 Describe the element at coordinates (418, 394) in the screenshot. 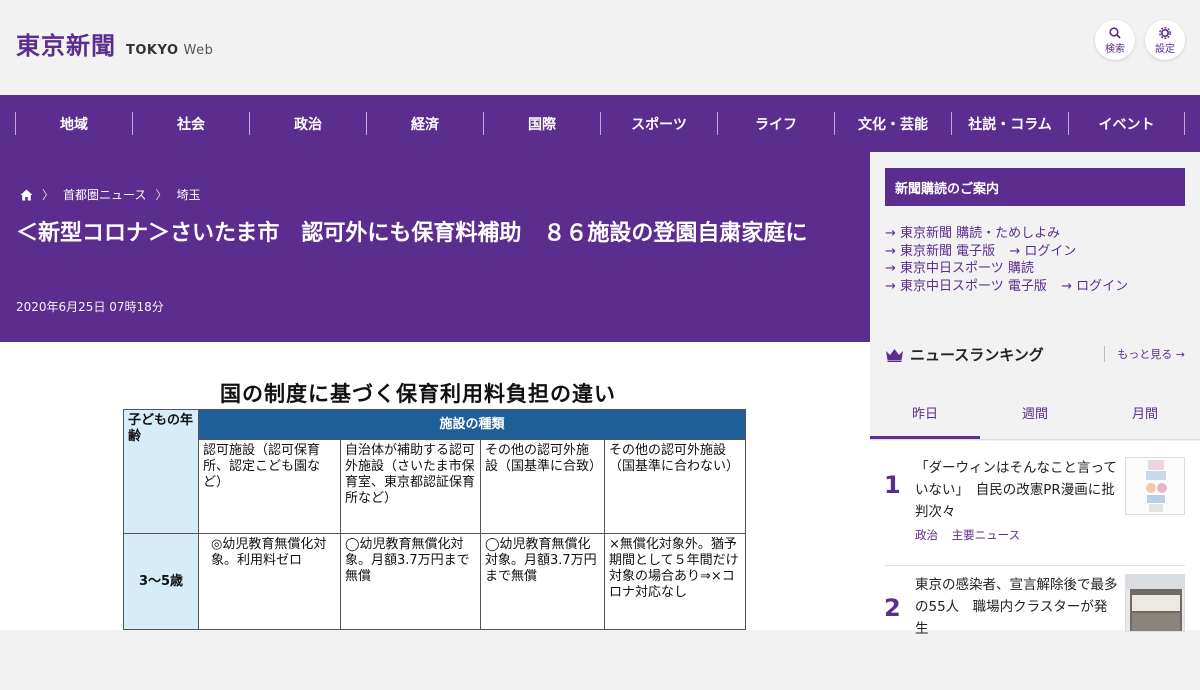

I see `figure-title: 国の制度に基づく保育利用料負担の違い` at that location.